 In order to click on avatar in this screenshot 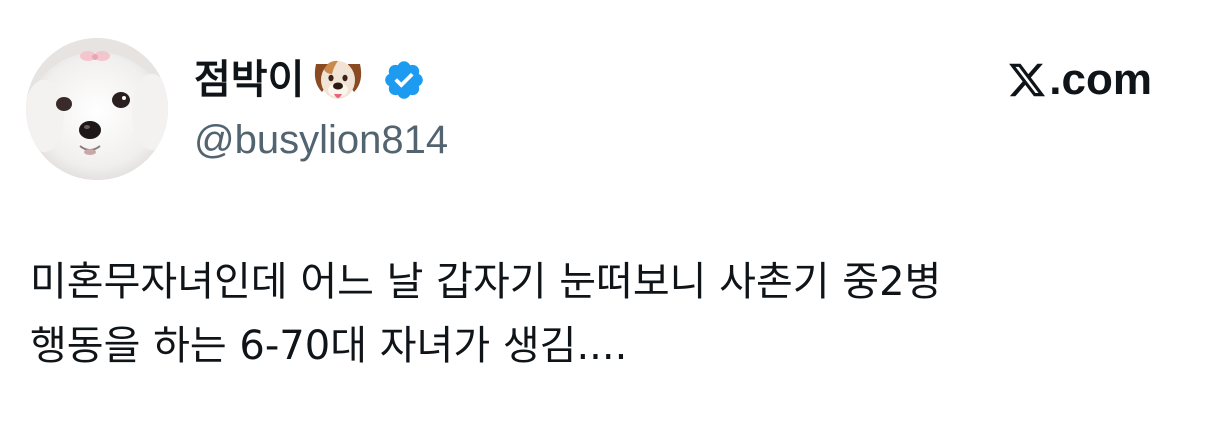, I will do `click(97, 109)`.